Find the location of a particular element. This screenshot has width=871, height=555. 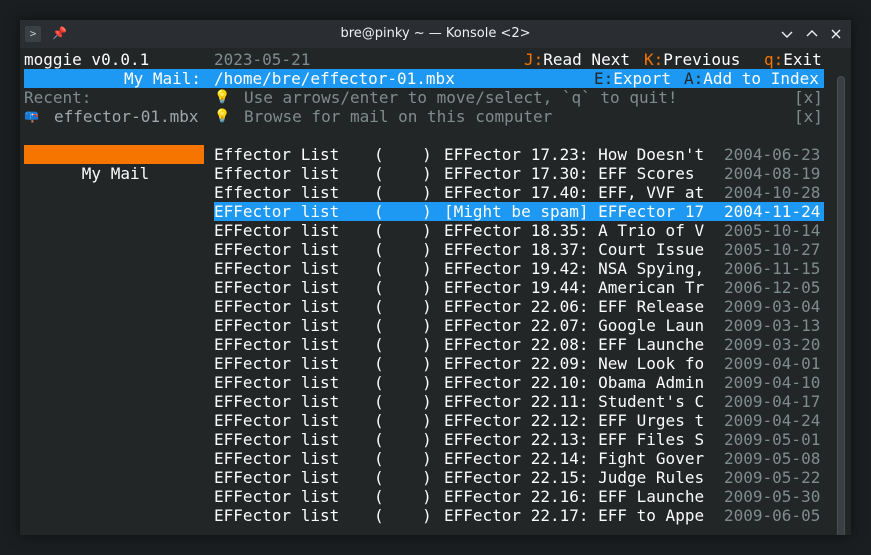

message-subject: EFFector 22.06: EFF Release is located at coordinates (574, 306).